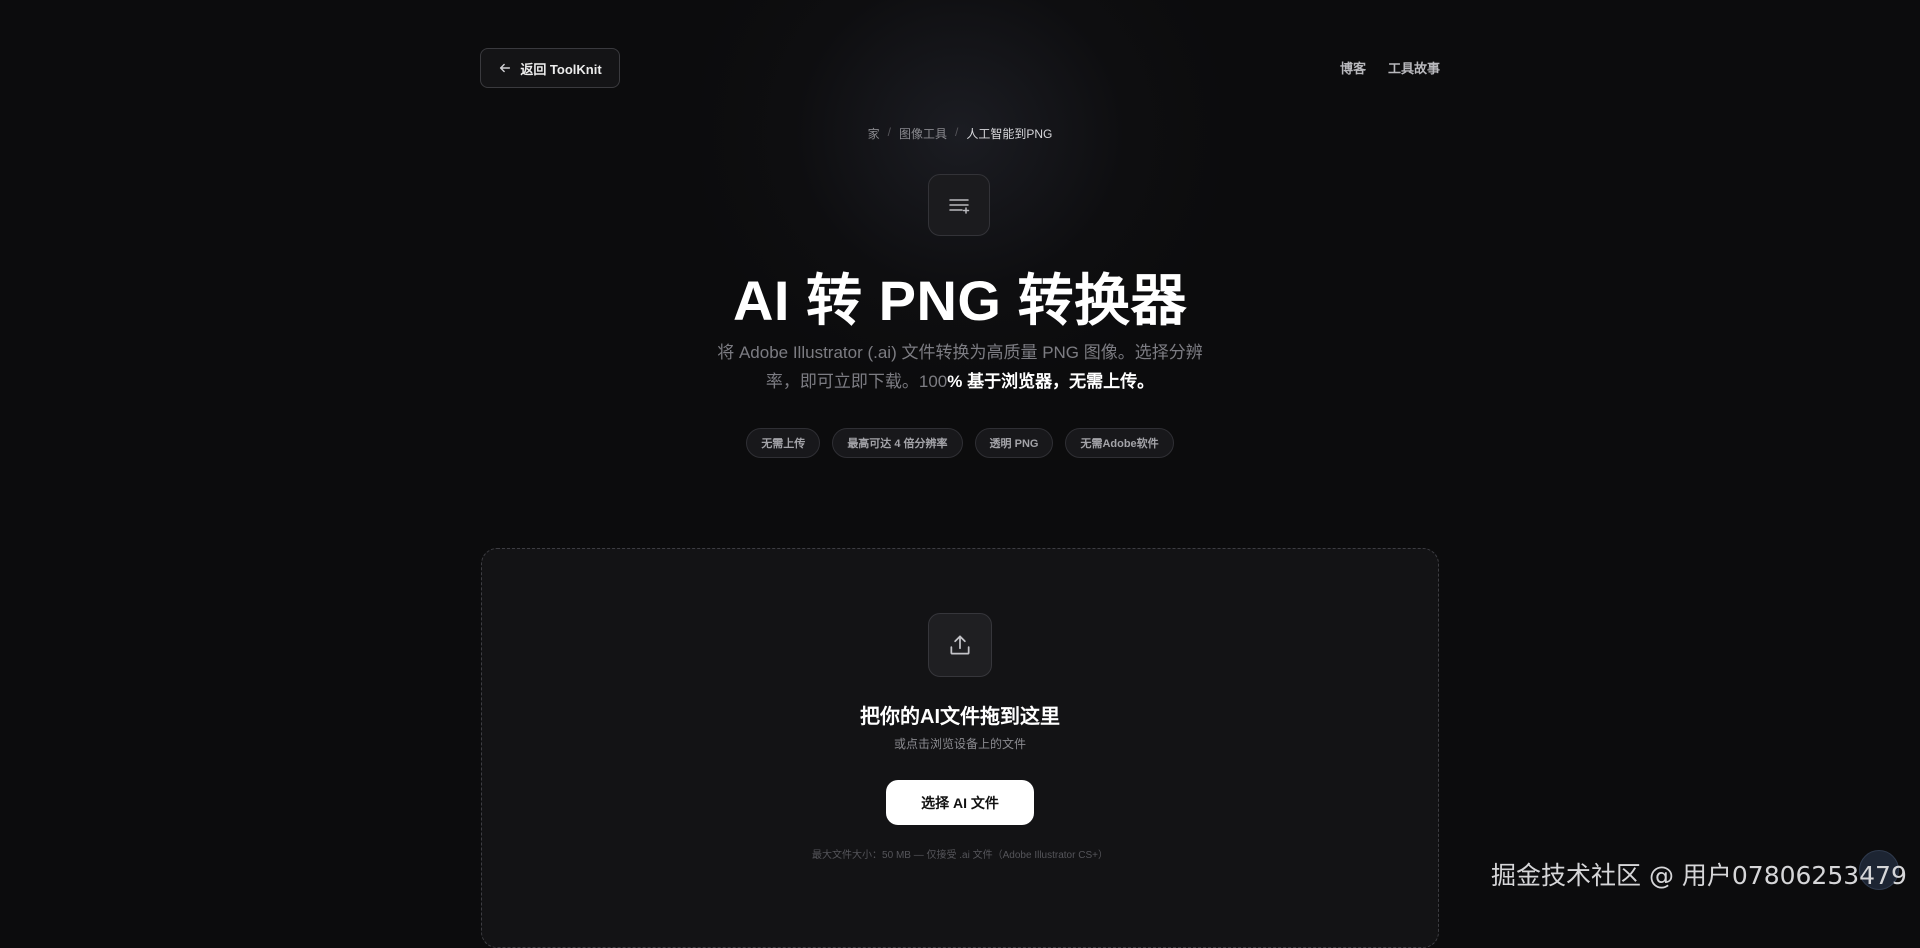 The image size is (1920, 948). I want to click on dropzone-subtitle: 或点击浏览设备上的文件, so click(959, 744).